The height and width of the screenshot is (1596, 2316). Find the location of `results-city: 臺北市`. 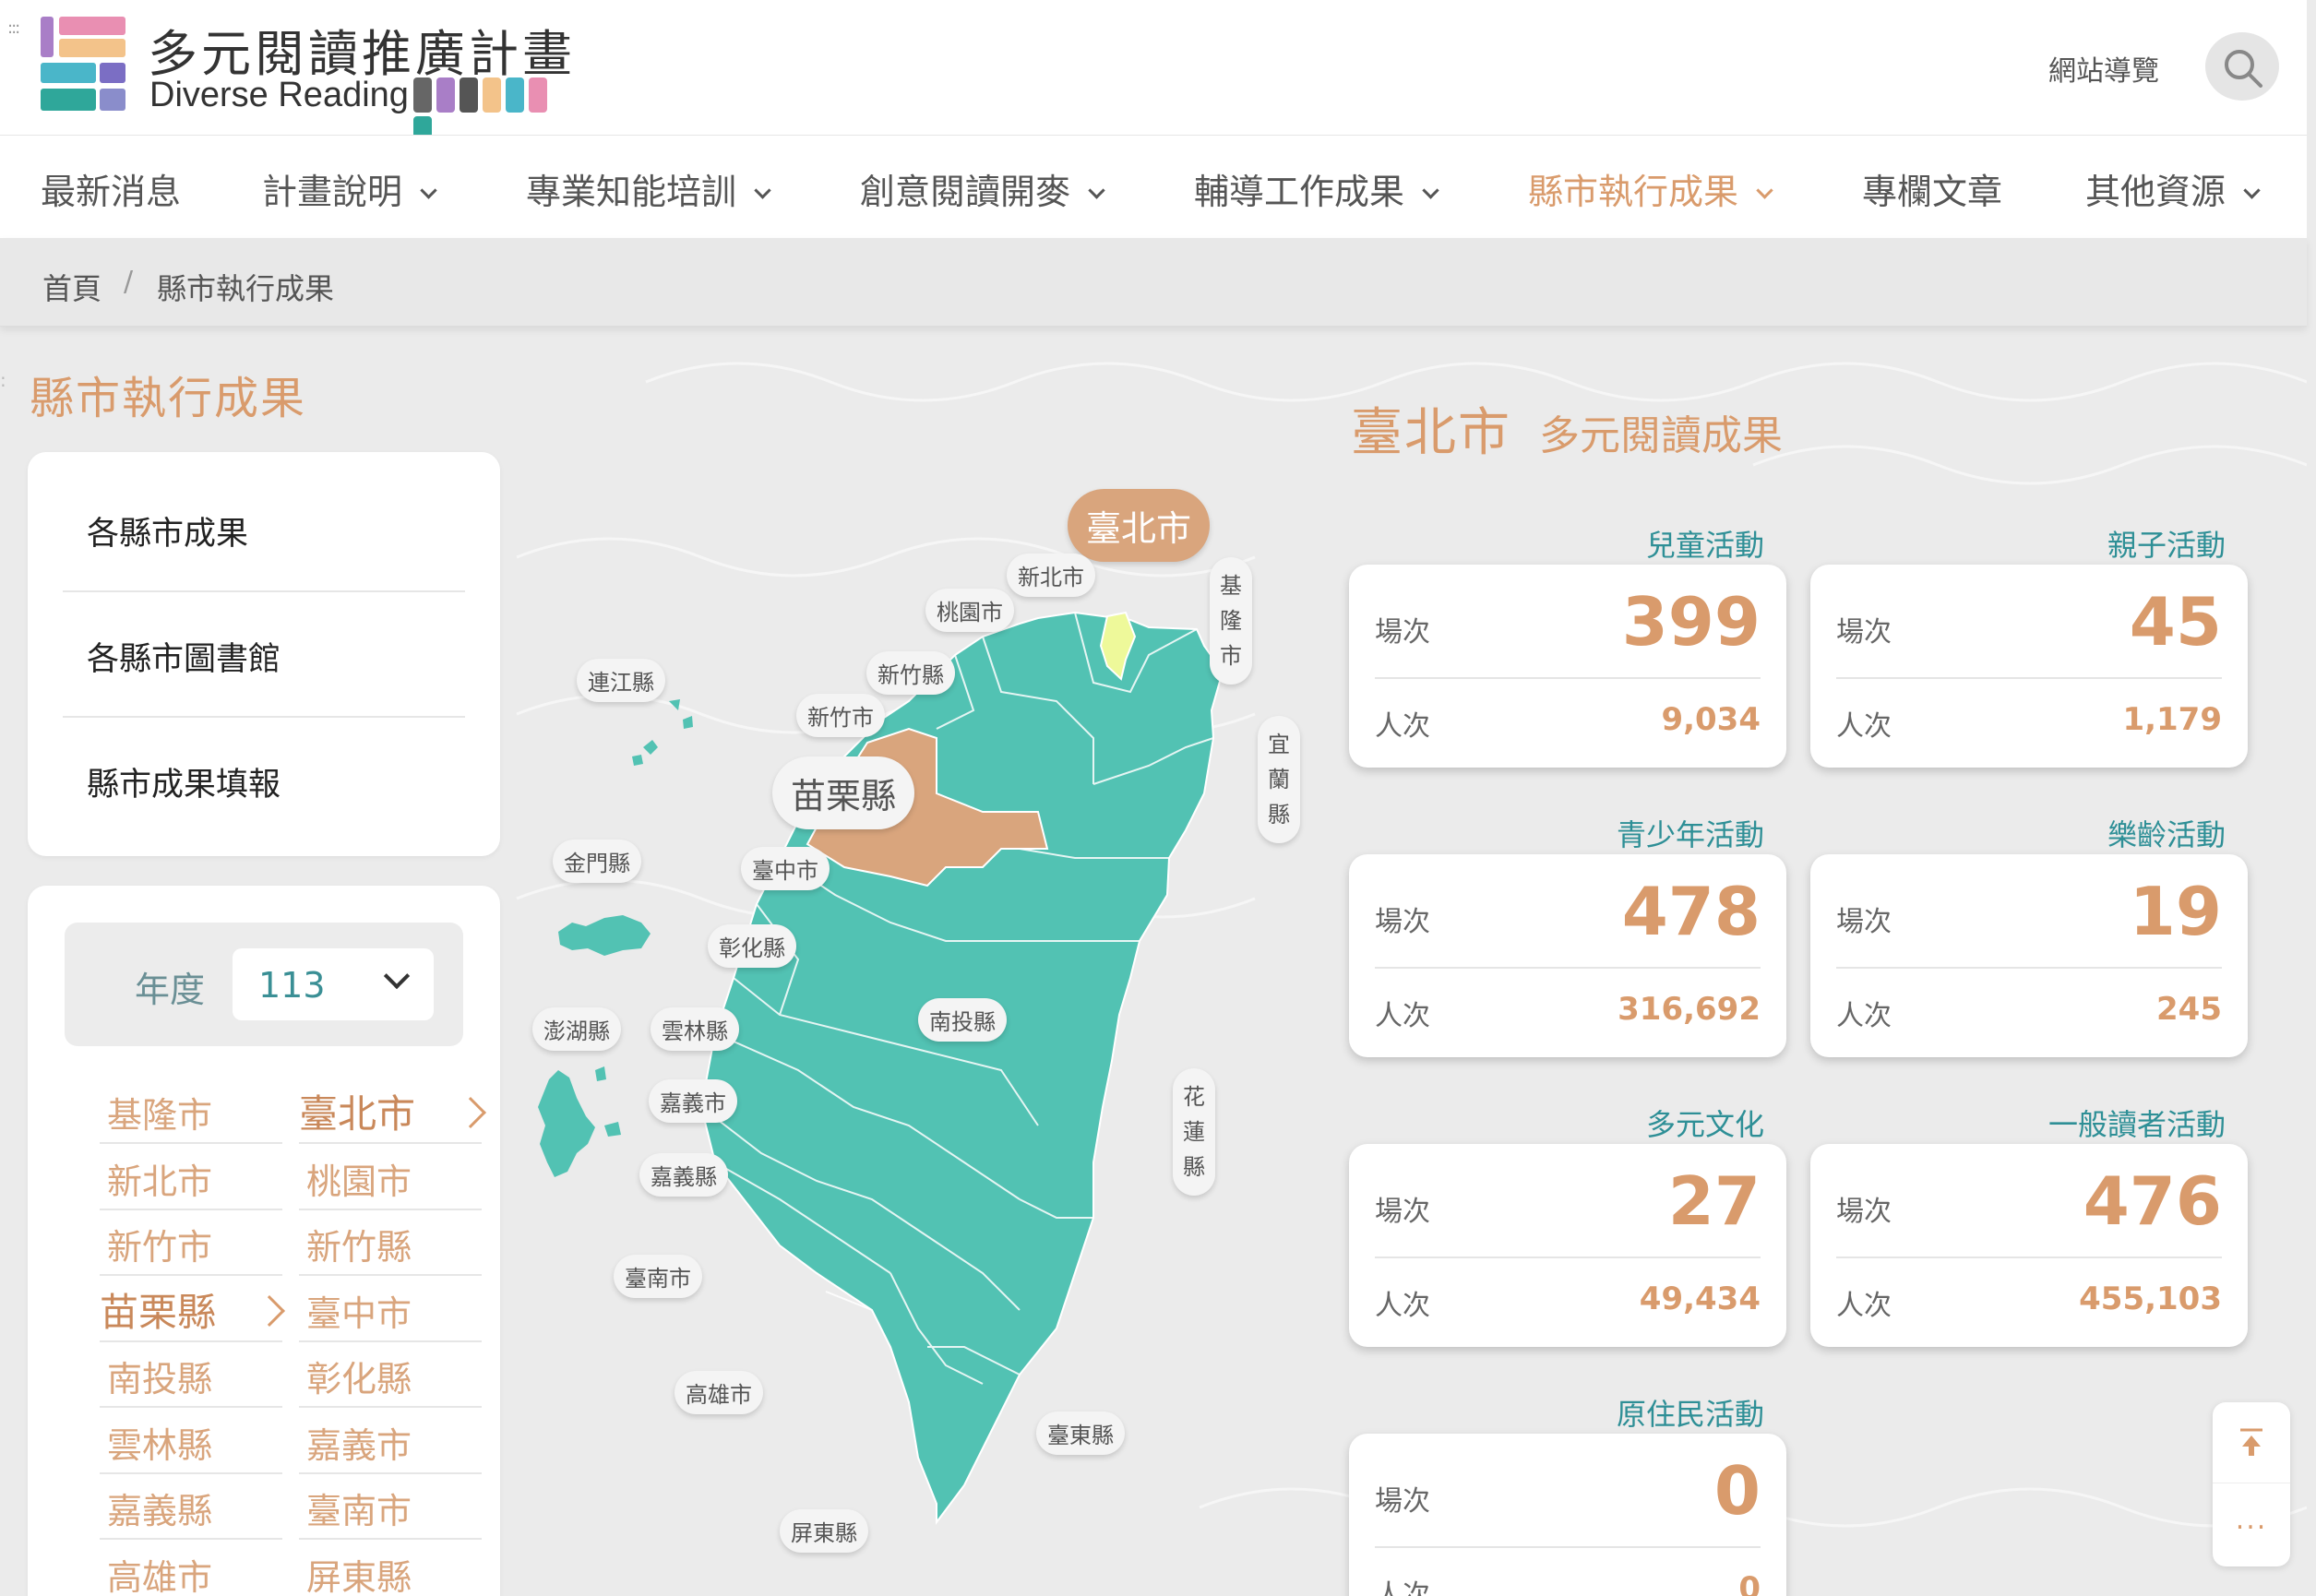

results-city: 臺北市 is located at coordinates (1431, 433).